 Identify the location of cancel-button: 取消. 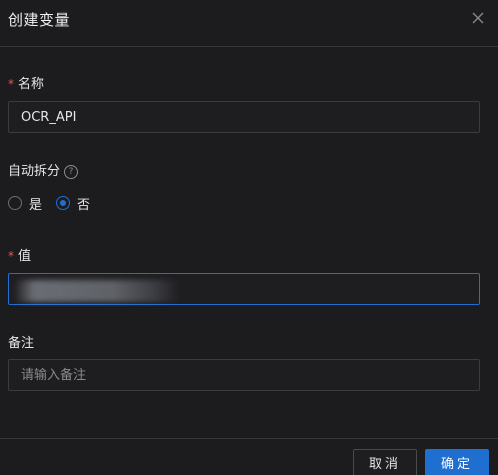
(385, 462).